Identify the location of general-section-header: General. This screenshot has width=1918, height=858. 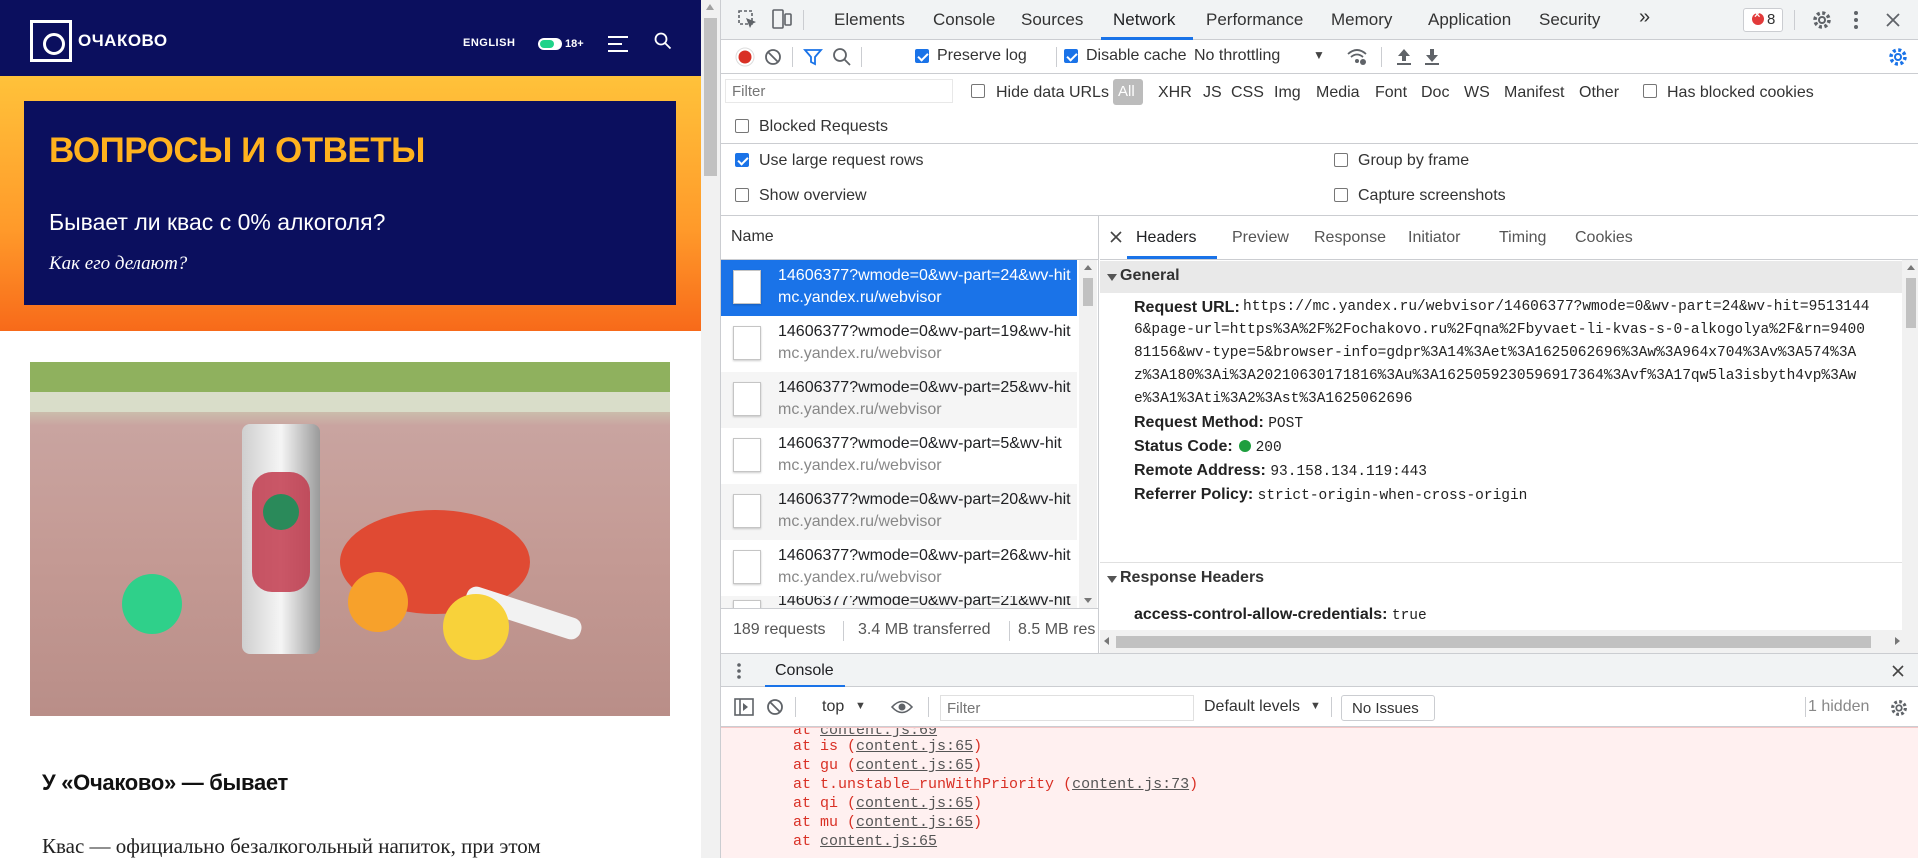
(1501, 277).